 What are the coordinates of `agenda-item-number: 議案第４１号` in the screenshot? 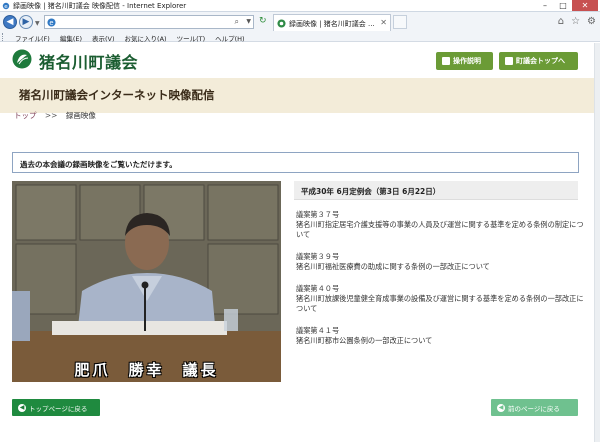 It's located at (318, 330).